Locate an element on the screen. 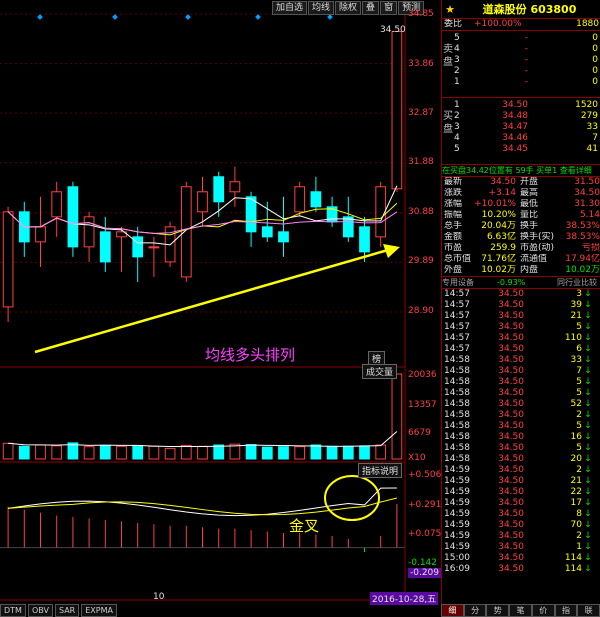  industry-compare-link: 同行业比较 is located at coordinates (567, 282).